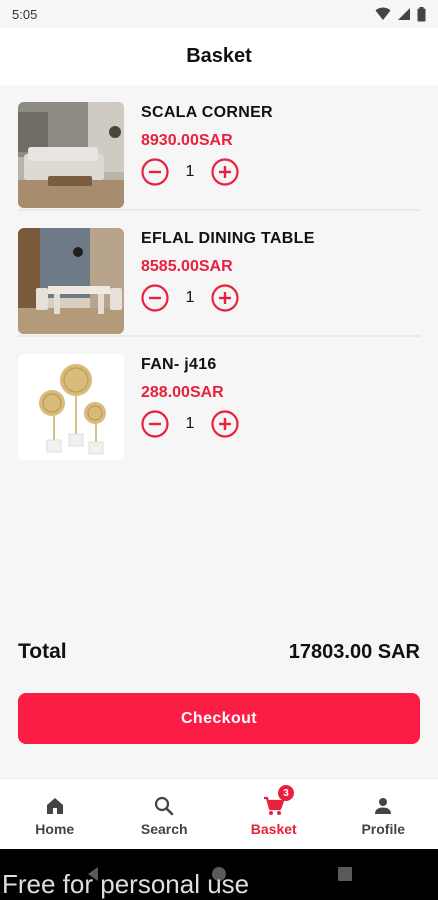  I want to click on nav-label: Basket, so click(273, 829).